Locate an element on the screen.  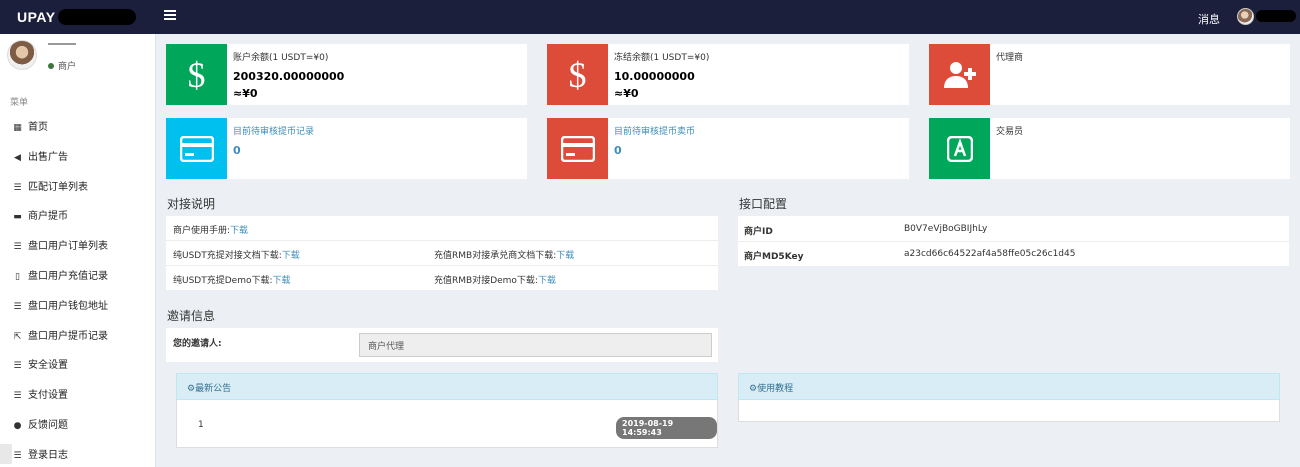
sidebar-item-2: ☰ 匹配订单列表 is located at coordinates (78, 188).